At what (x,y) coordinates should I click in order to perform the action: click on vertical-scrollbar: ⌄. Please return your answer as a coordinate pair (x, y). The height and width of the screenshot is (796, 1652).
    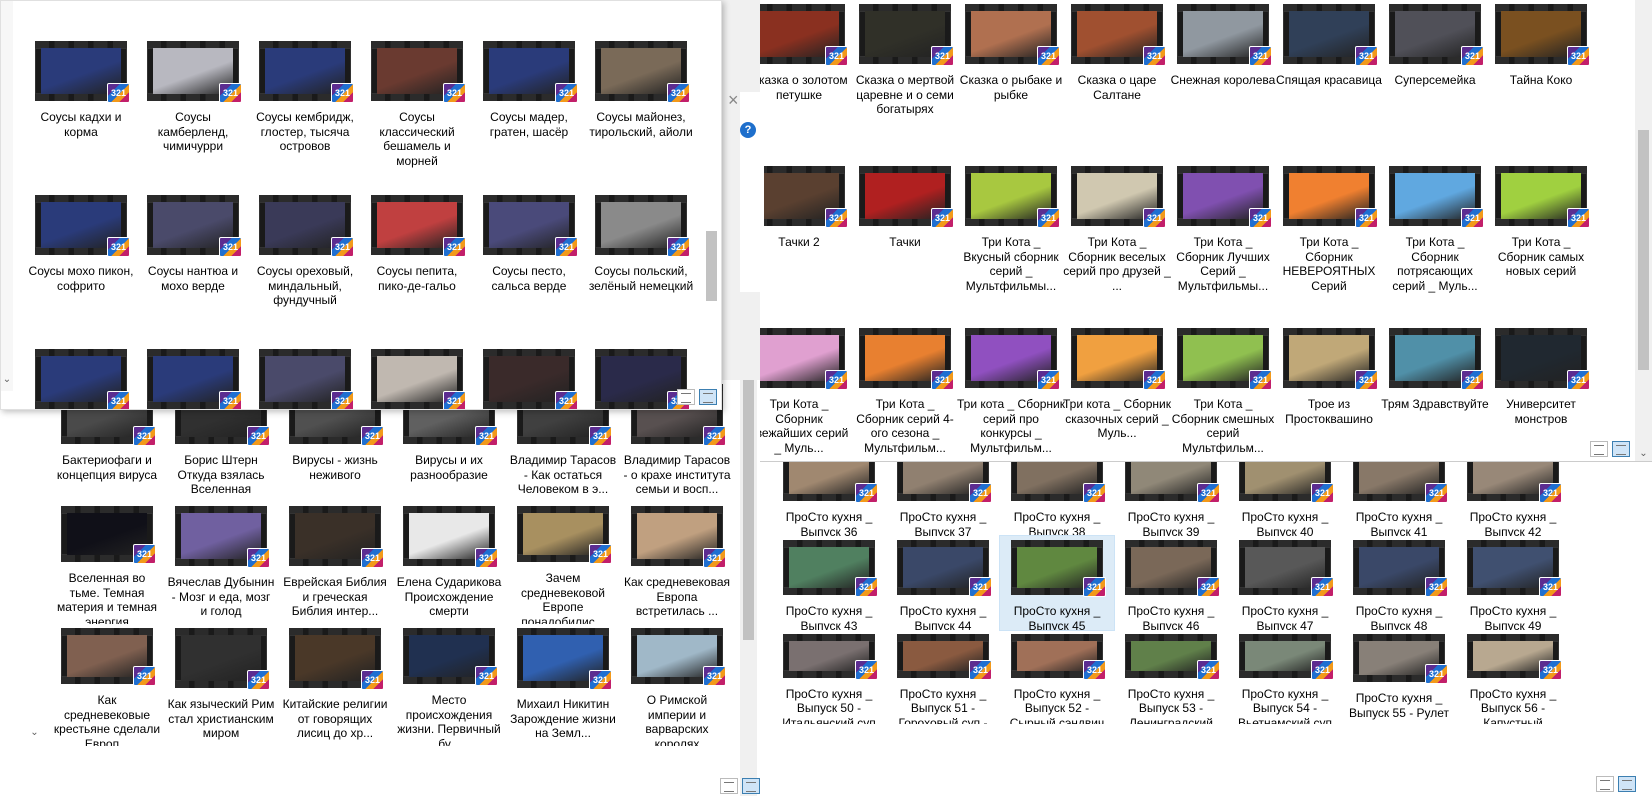
    Looking at the image, I should click on (1643, 230).